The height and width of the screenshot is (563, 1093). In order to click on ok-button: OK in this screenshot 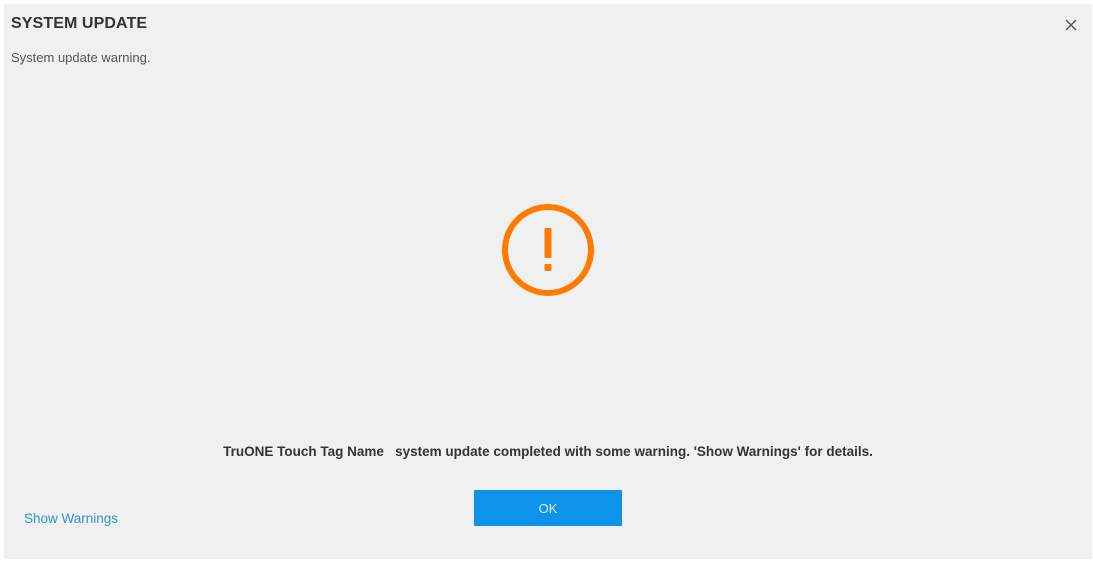, I will do `click(548, 508)`.